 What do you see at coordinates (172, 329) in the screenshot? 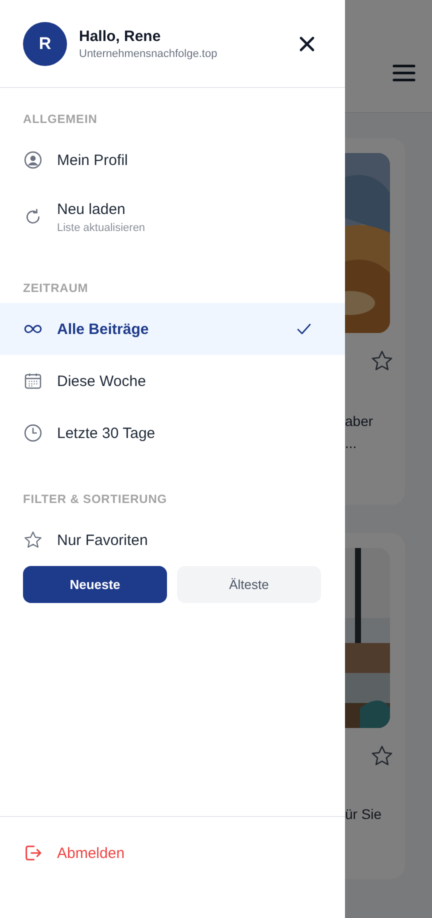
I see `menu-item: Alle Beiträge` at bounding box center [172, 329].